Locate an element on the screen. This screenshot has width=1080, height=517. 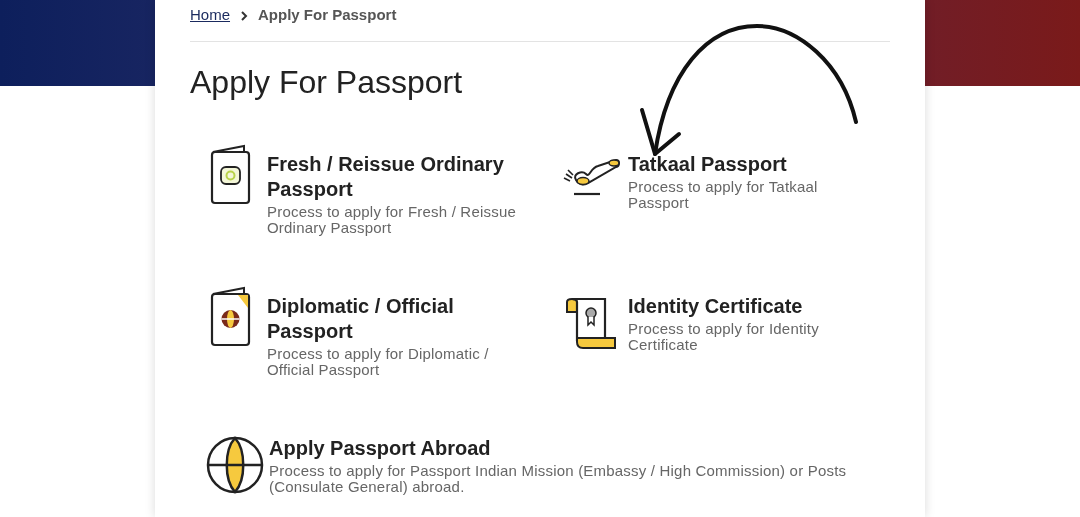
service-title: Fresh / Reissue Ordinary Passport is located at coordinates (397, 177).